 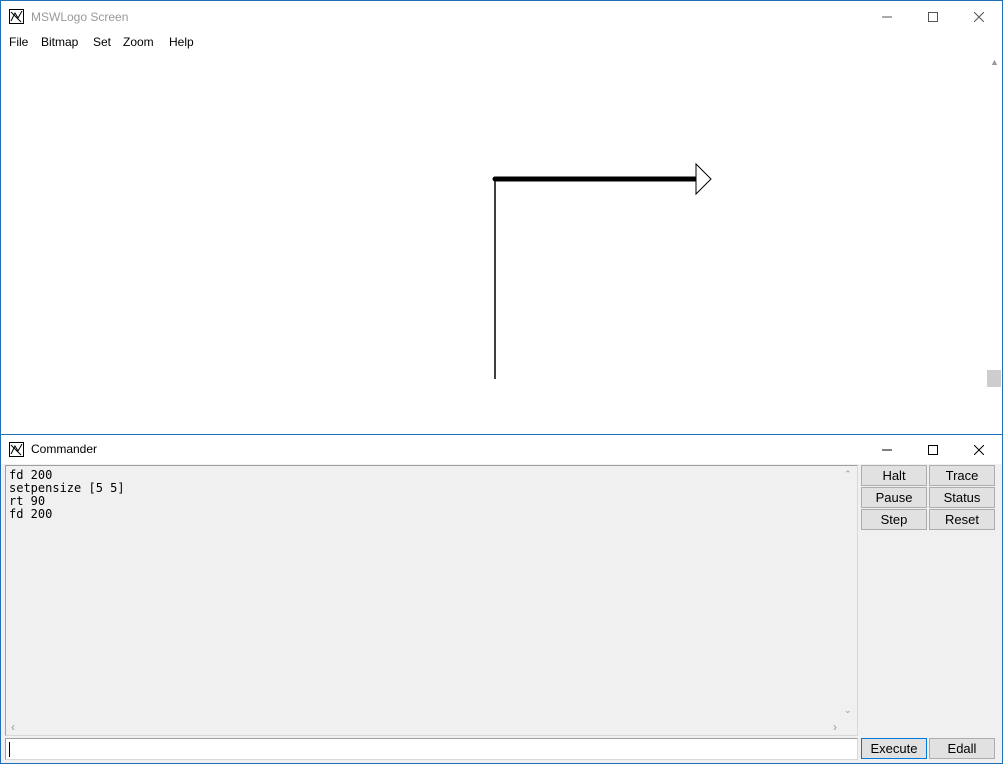 What do you see at coordinates (848, 474) in the screenshot?
I see `scroll-up-icon: ⌃` at bounding box center [848, 474].